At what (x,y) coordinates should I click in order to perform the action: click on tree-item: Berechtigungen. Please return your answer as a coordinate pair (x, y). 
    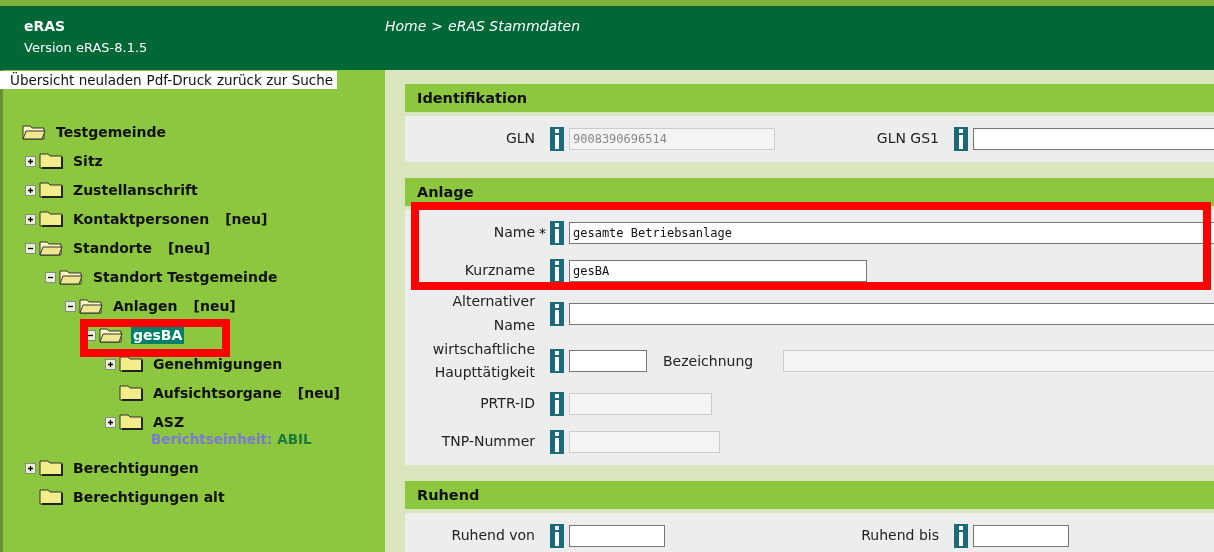
    Looking at the image, I should click on (136, 468).